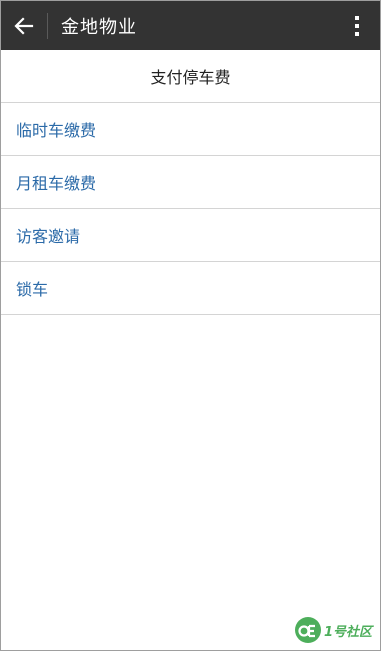 The width and height of the screenshot is (381, 651). Describe the element at coordinates (190, 76) in the screenshot. I see `section-title: 支付停车费` at that location.